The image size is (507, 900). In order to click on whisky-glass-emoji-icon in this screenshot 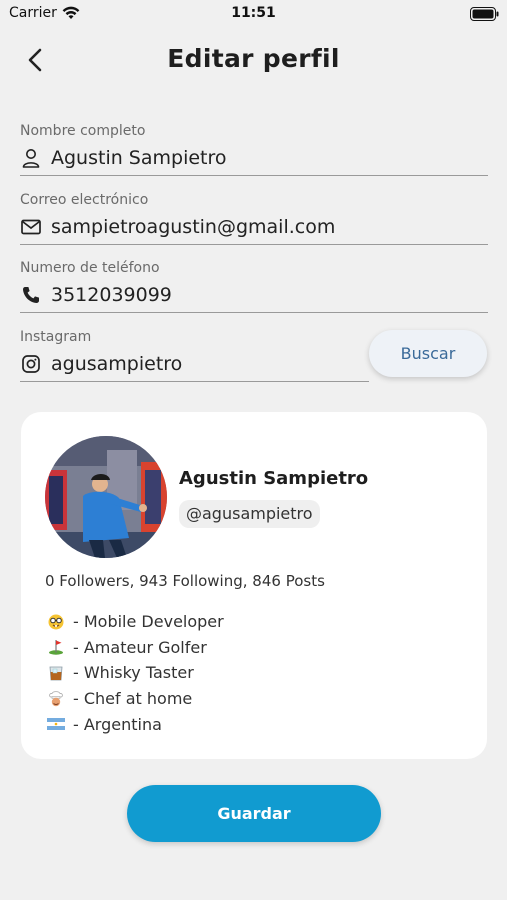, I will do `click(56, 673)`.